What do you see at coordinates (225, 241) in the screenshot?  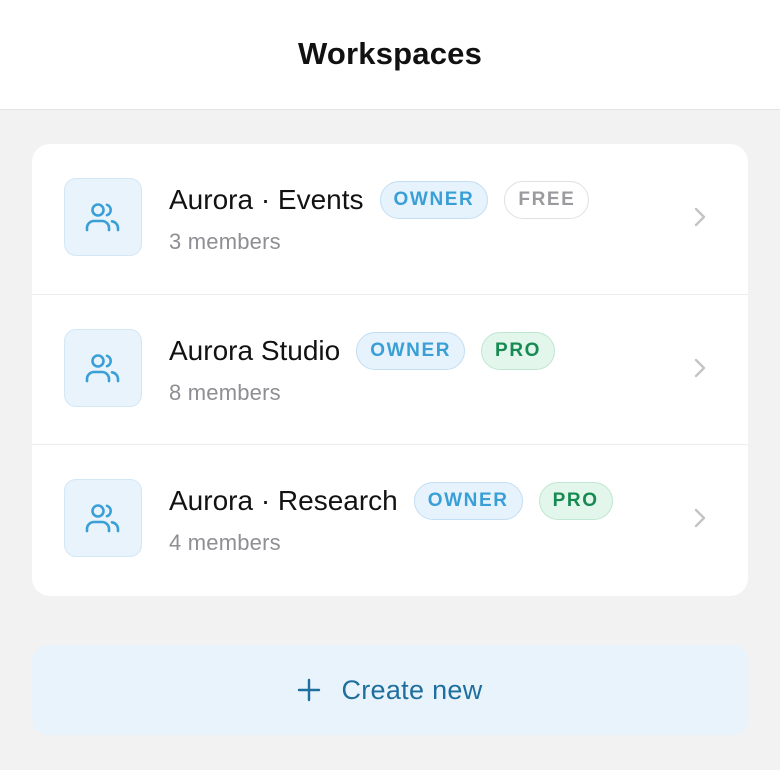 I see `member-count: 3 members` at bounding box center [225, 241].